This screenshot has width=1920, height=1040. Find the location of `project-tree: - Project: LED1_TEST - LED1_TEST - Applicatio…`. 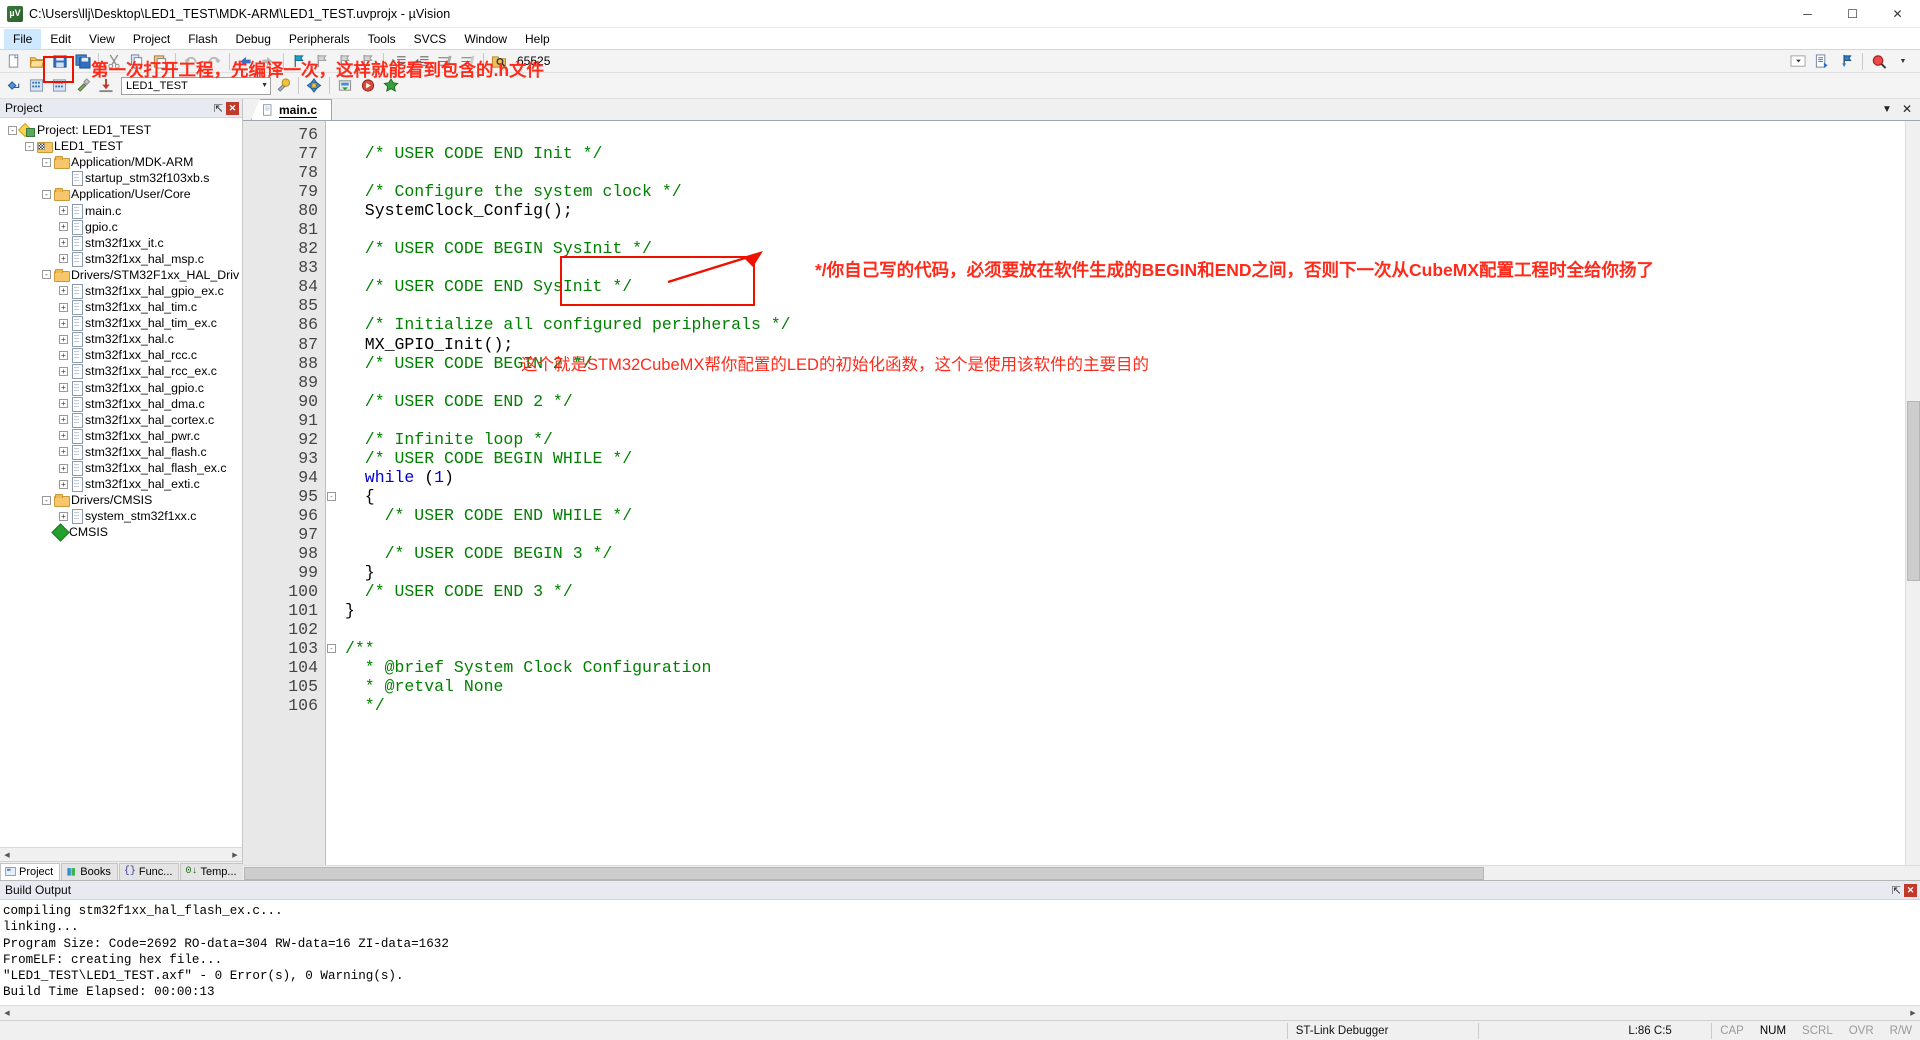

project-tree: - Project: LED1_TEST - LED1_TEST - Applicatio… is located at coordinates (121, 482).